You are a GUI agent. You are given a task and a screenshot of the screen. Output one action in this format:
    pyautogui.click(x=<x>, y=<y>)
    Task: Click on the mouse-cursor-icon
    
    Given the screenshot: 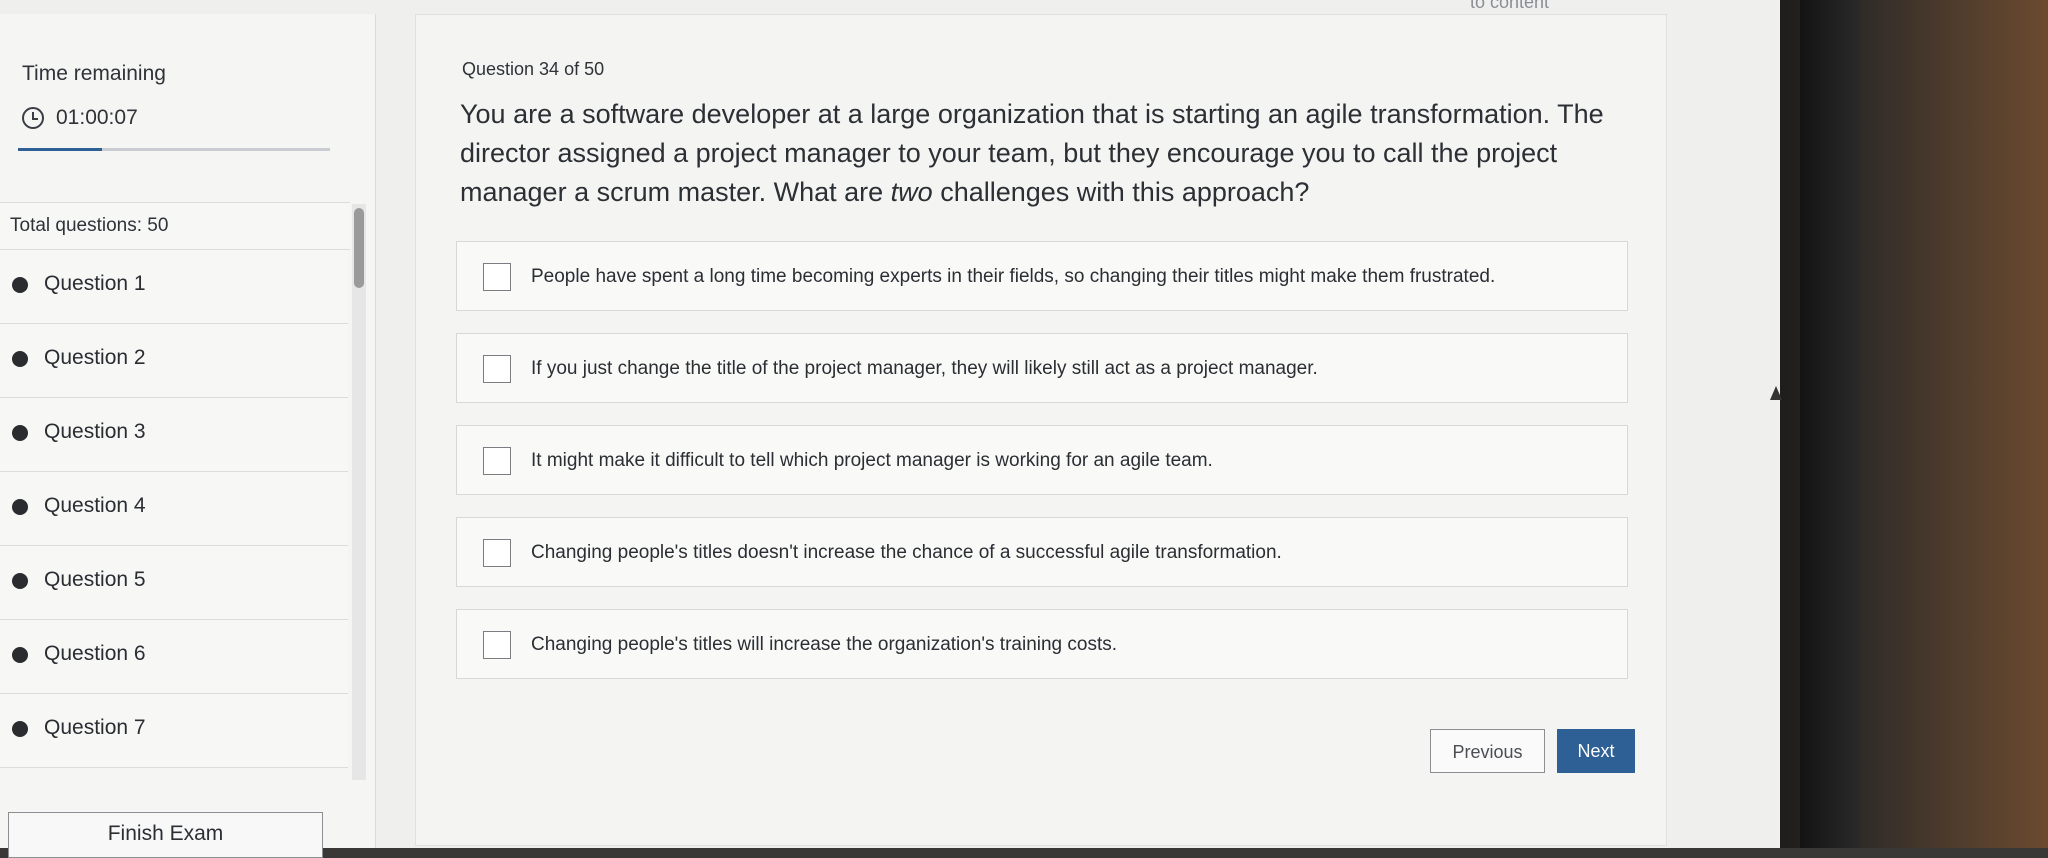 What is the action you would take?
    pyautogui.click(x=1776, y=393)
    